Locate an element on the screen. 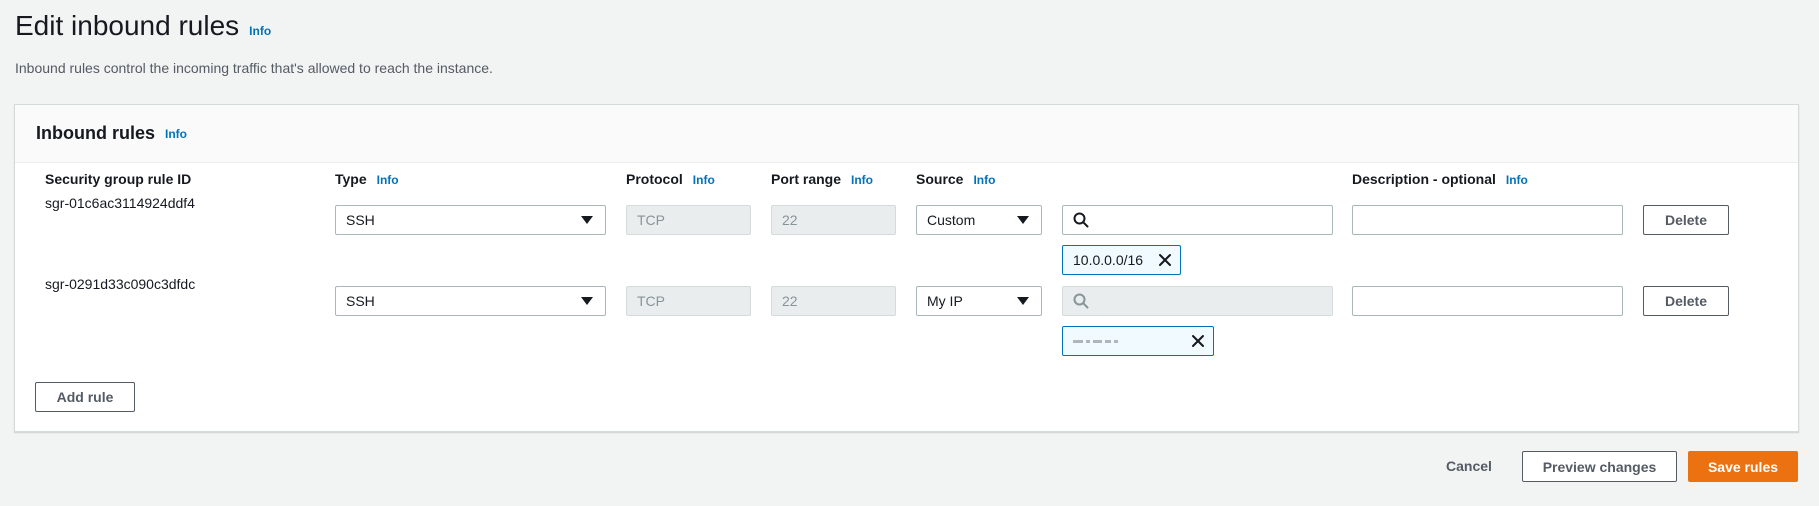 The image size is (1819, 506). add-rule-button: Add rule is located at coordinates (85, 397).